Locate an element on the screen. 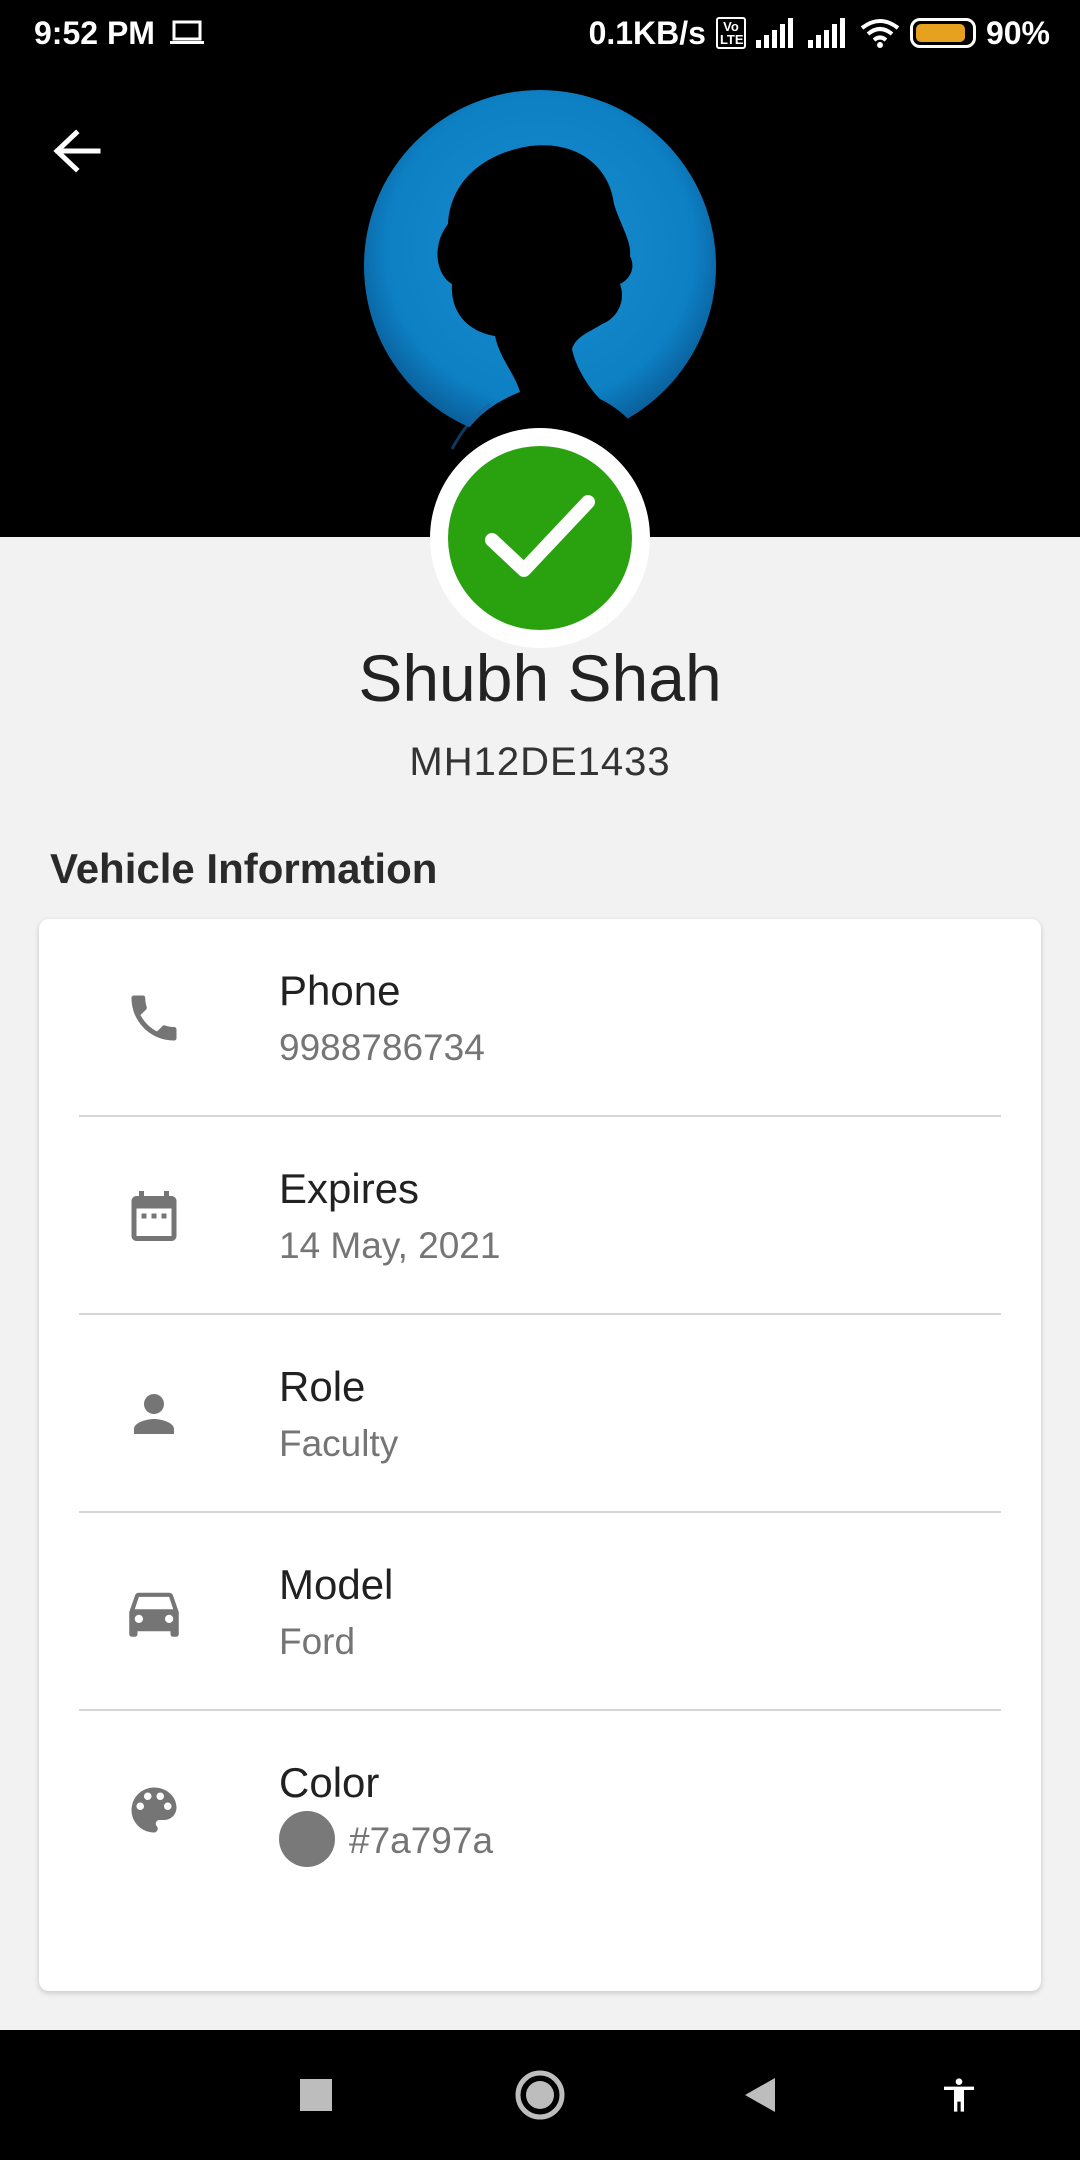 This screenshot has width=1080, height=2160. car-icon is located at coordinates (154, 1612).